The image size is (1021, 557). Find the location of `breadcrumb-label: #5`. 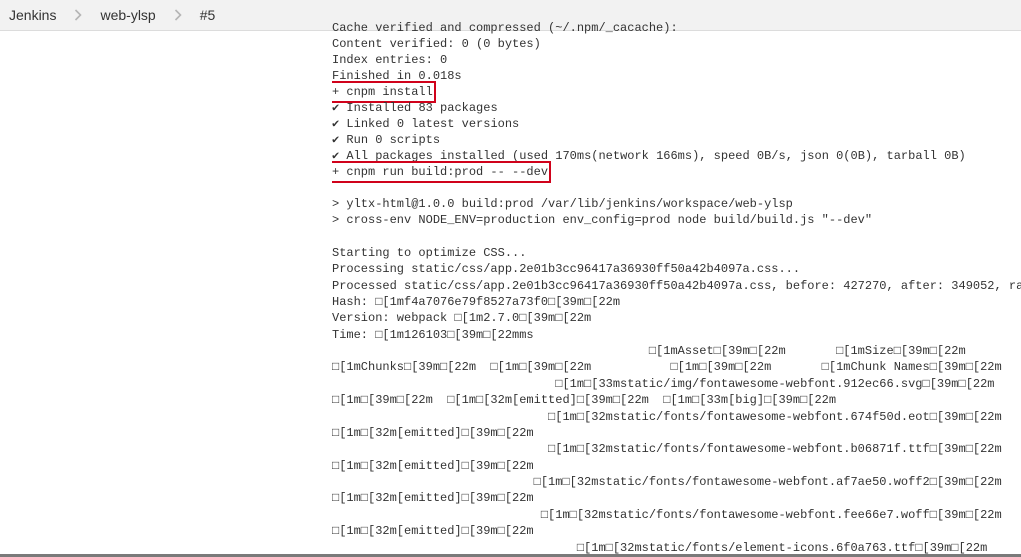

breadcrumb-label: #5 is located at coordinates (208, 15).